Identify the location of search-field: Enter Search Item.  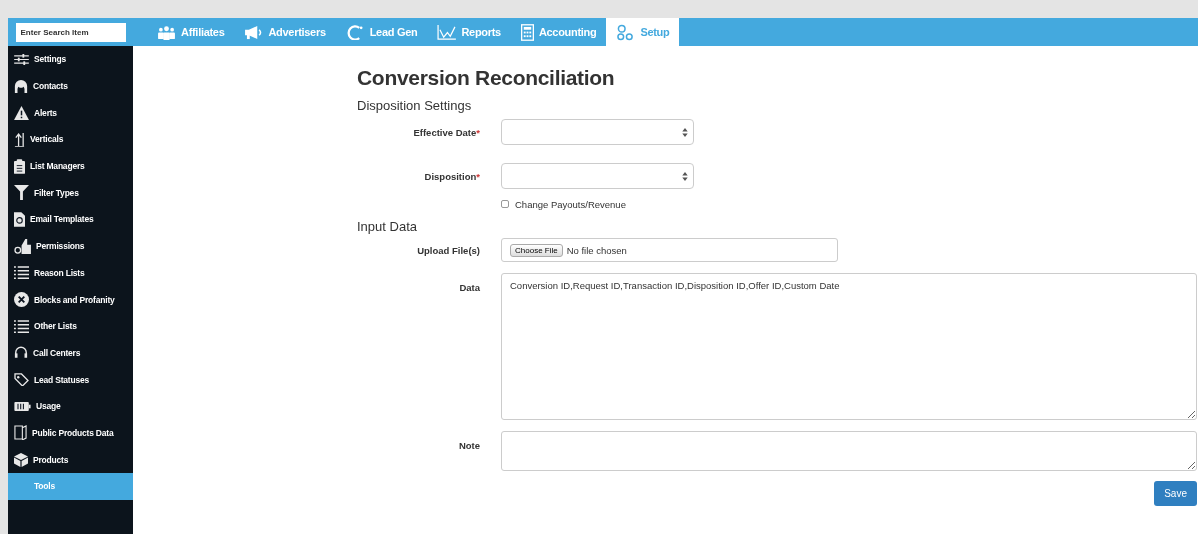
(70, 32).